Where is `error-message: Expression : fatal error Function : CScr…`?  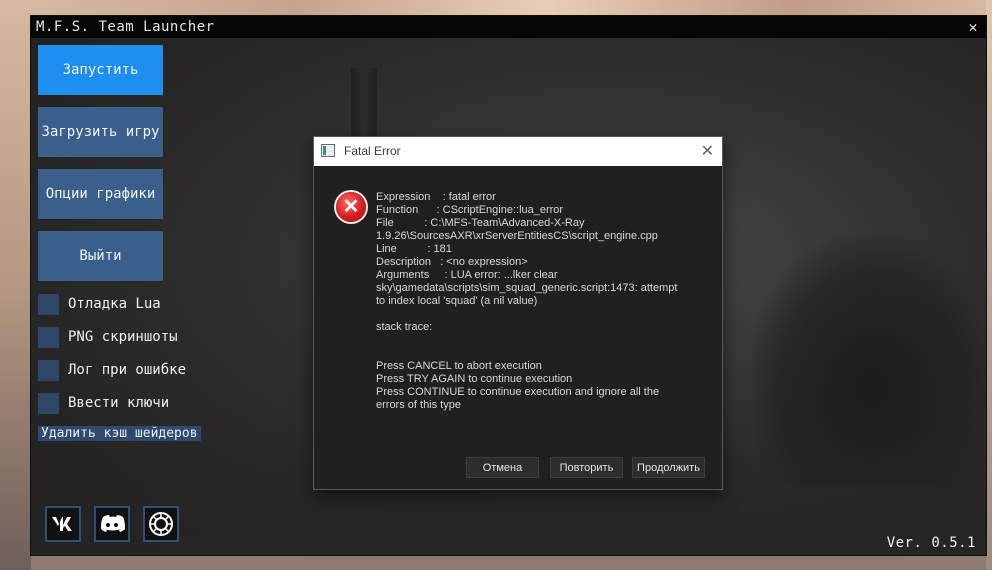
error-message: Expression : fatal error Function : CScr… is located at coordinates (541, 301).